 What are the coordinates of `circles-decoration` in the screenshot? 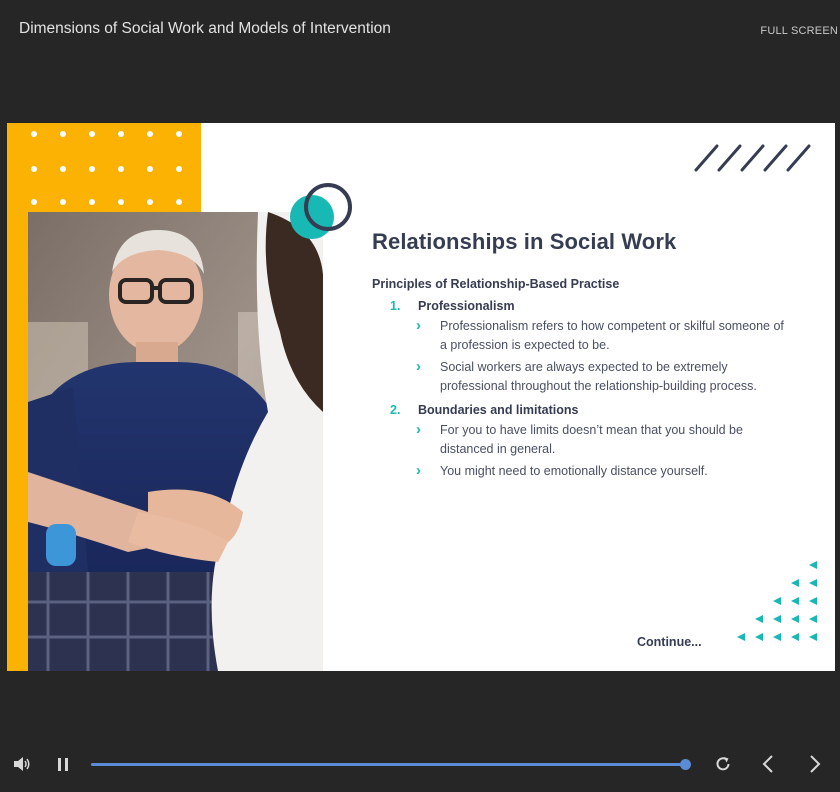 It's located at (321, 211).